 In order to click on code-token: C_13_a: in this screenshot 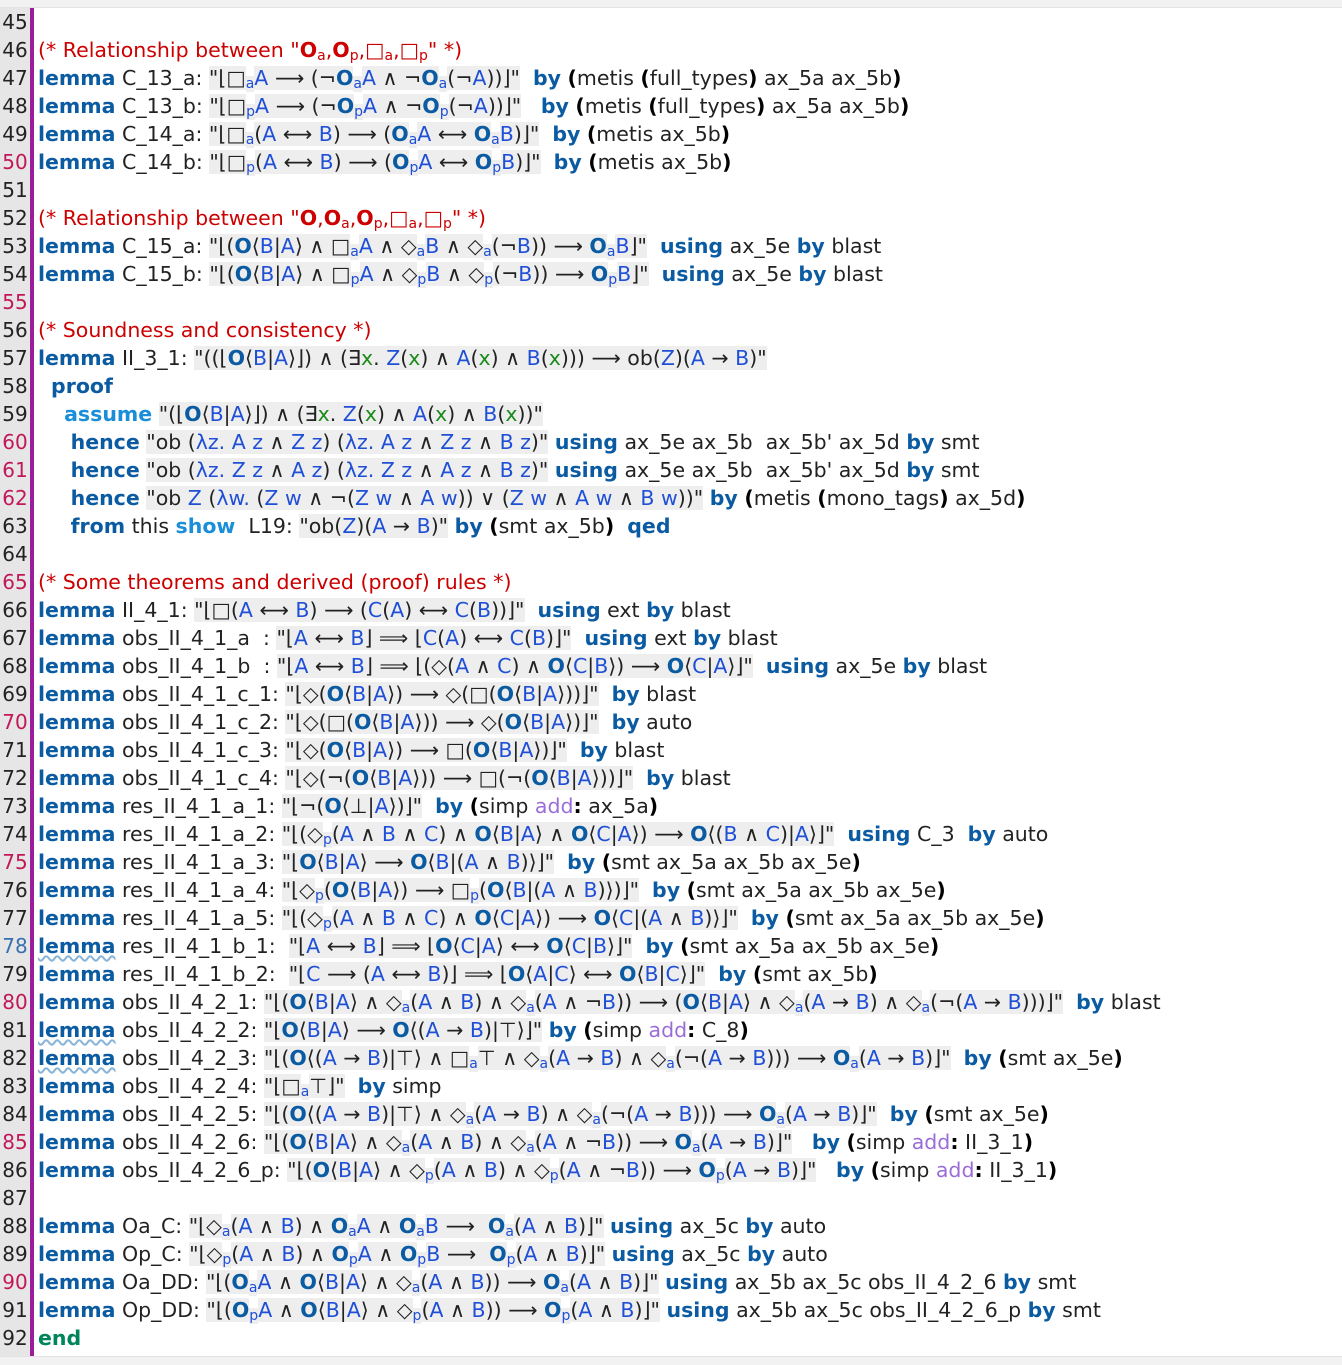, I will do `click(162, 78)`.